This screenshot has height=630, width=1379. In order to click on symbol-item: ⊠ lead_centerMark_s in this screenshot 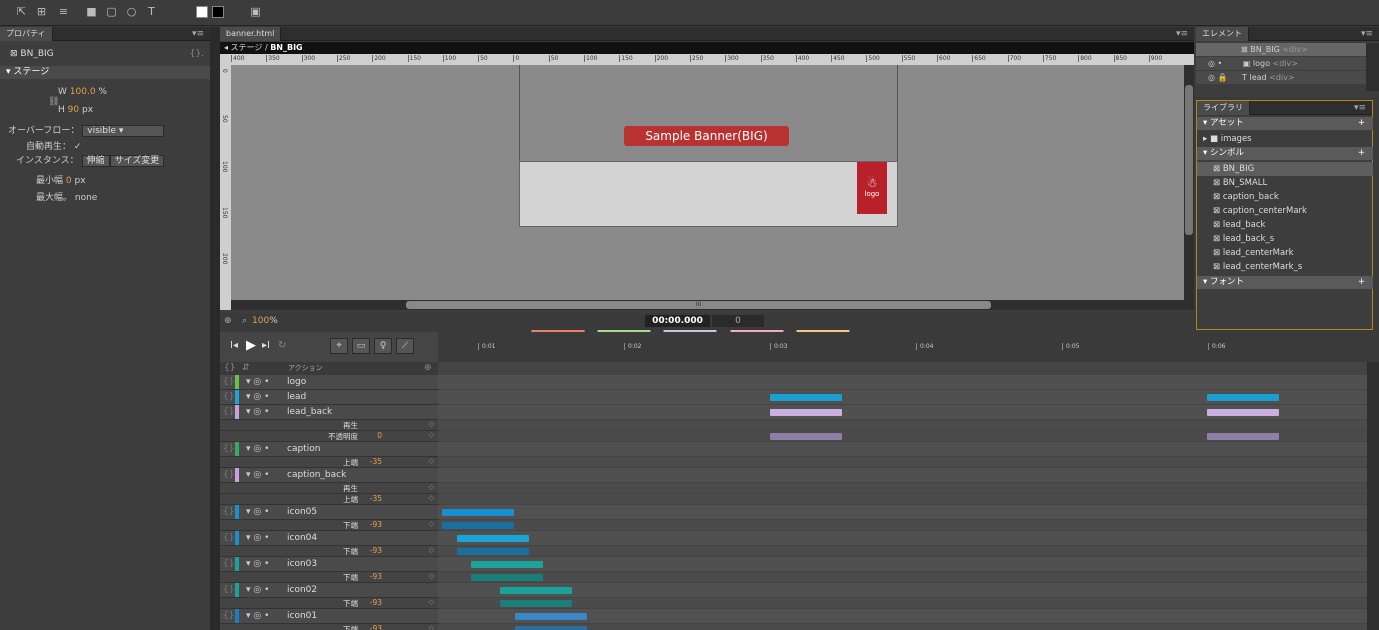, I will do `click(1285, 267)`.